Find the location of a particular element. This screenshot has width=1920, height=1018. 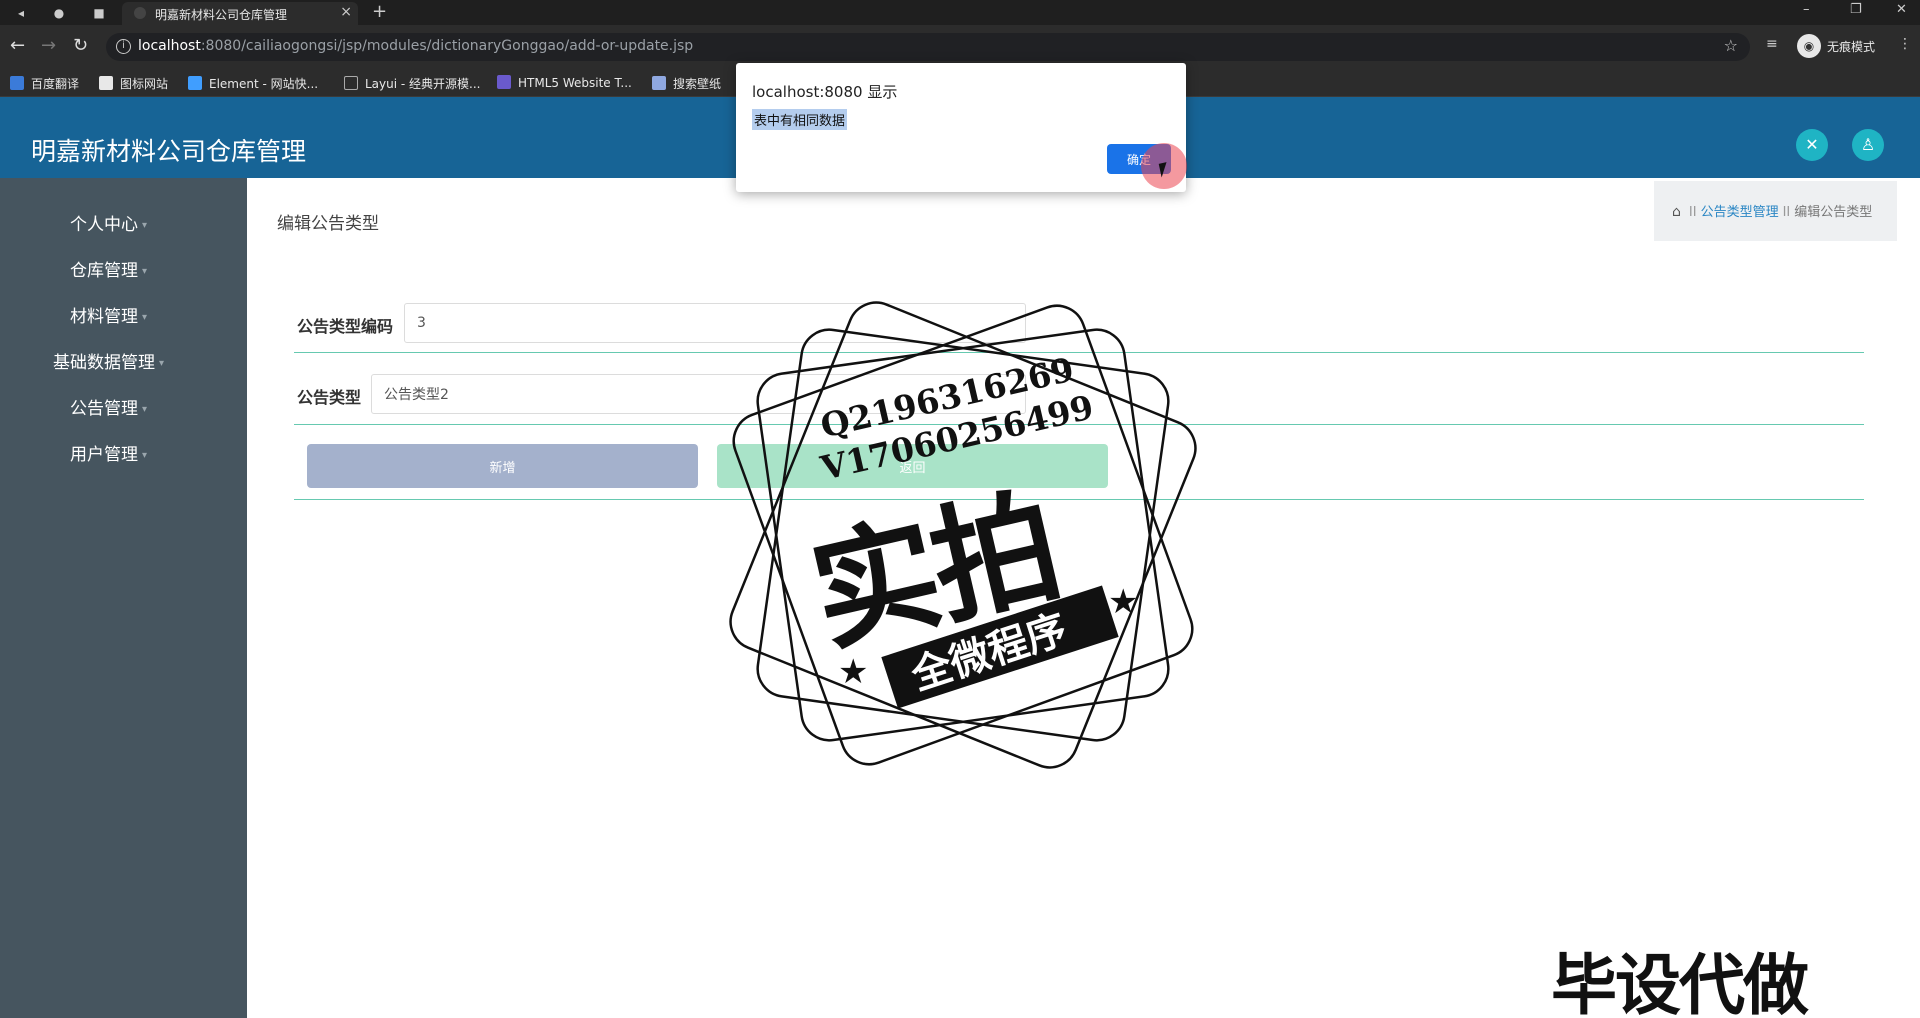

page-title: 编辑公告类型 is located at coordinates (328, 224).